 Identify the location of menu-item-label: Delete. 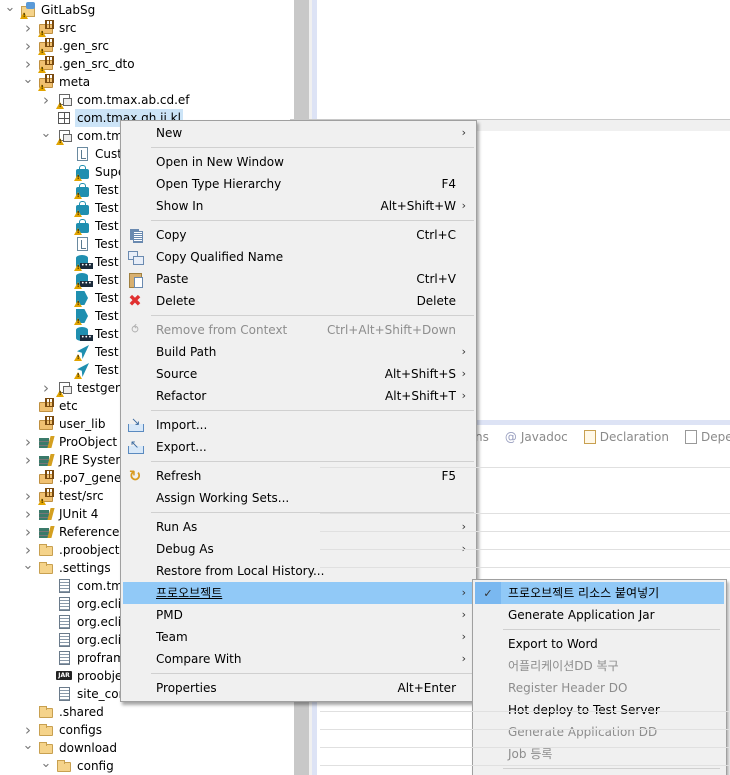
(176, 301).